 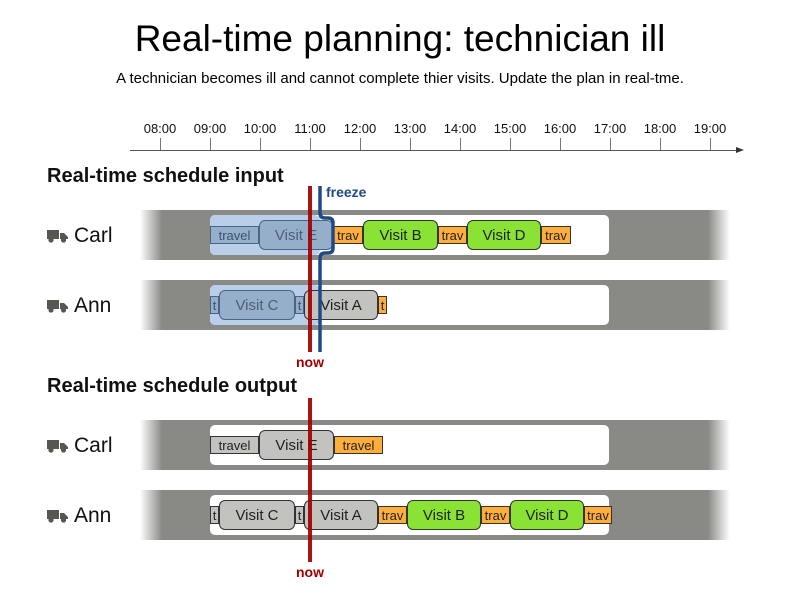 What do you see at coordinates (310, 362) in the screenshot?
I see `now-label-input: now` at bounding box center [310, 362].